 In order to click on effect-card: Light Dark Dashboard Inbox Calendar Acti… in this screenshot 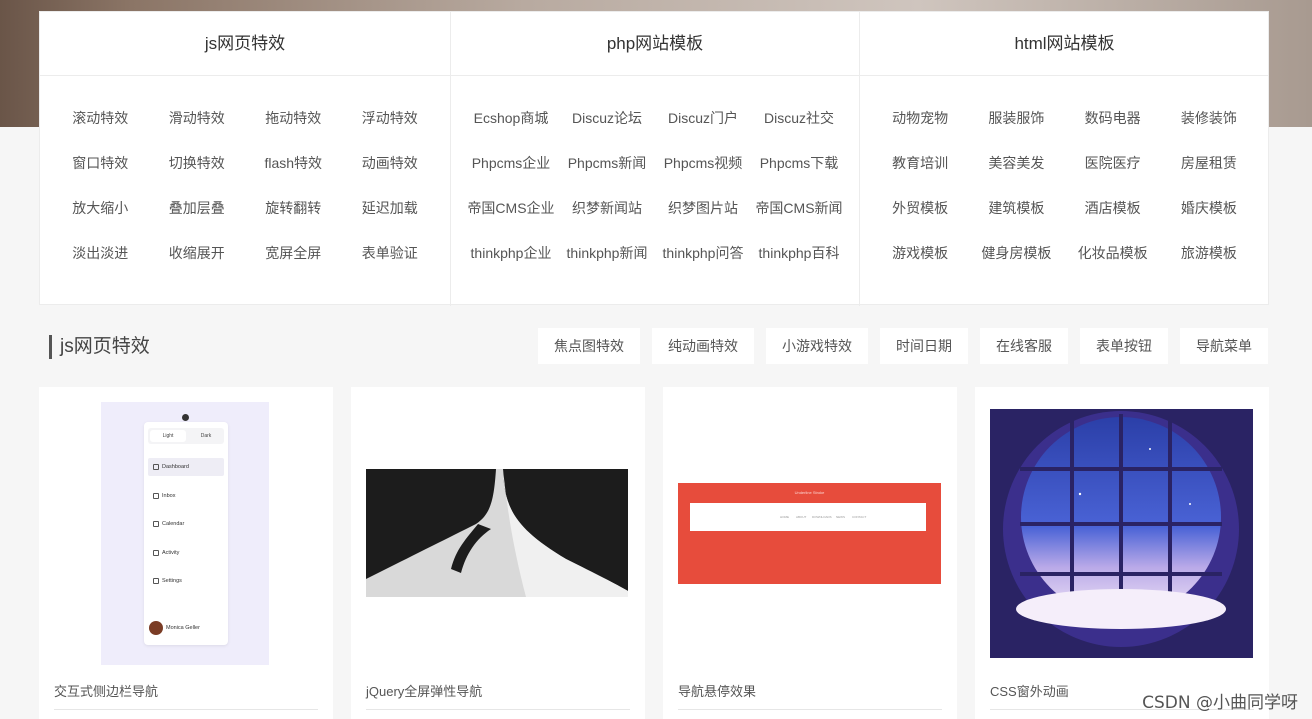, I will do `click(186, 553)`.